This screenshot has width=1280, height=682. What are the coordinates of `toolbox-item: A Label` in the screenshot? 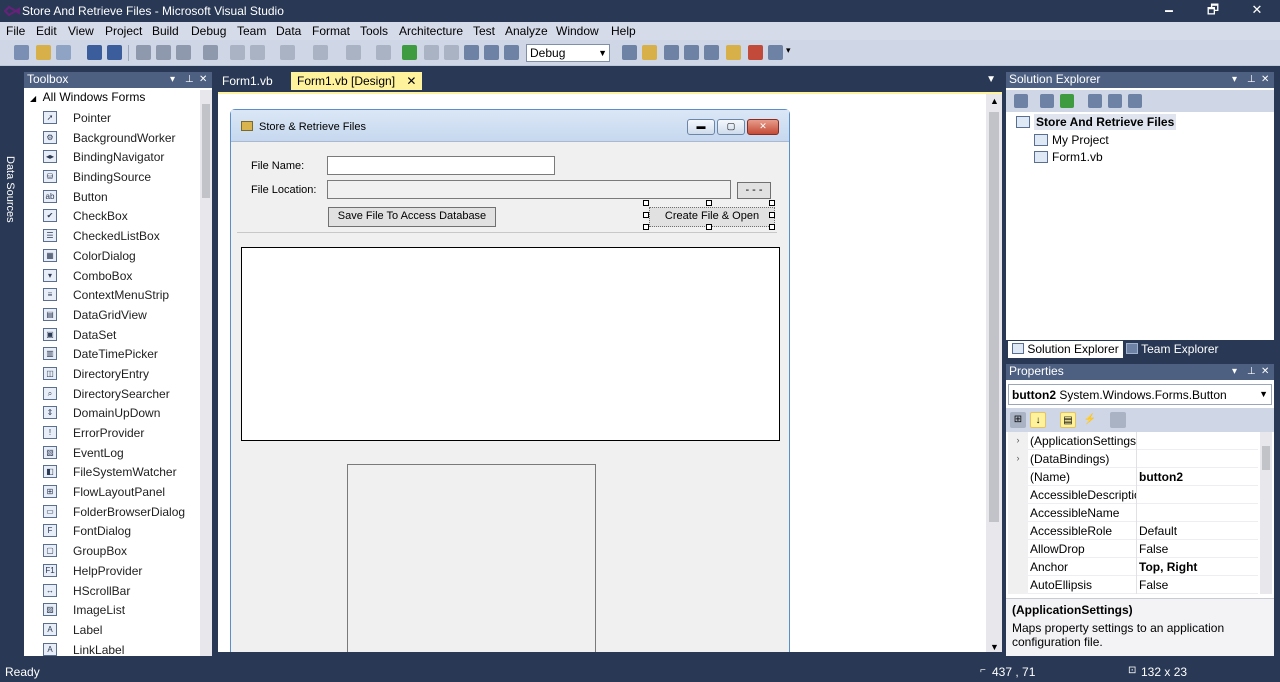 It's located at (112, 630).